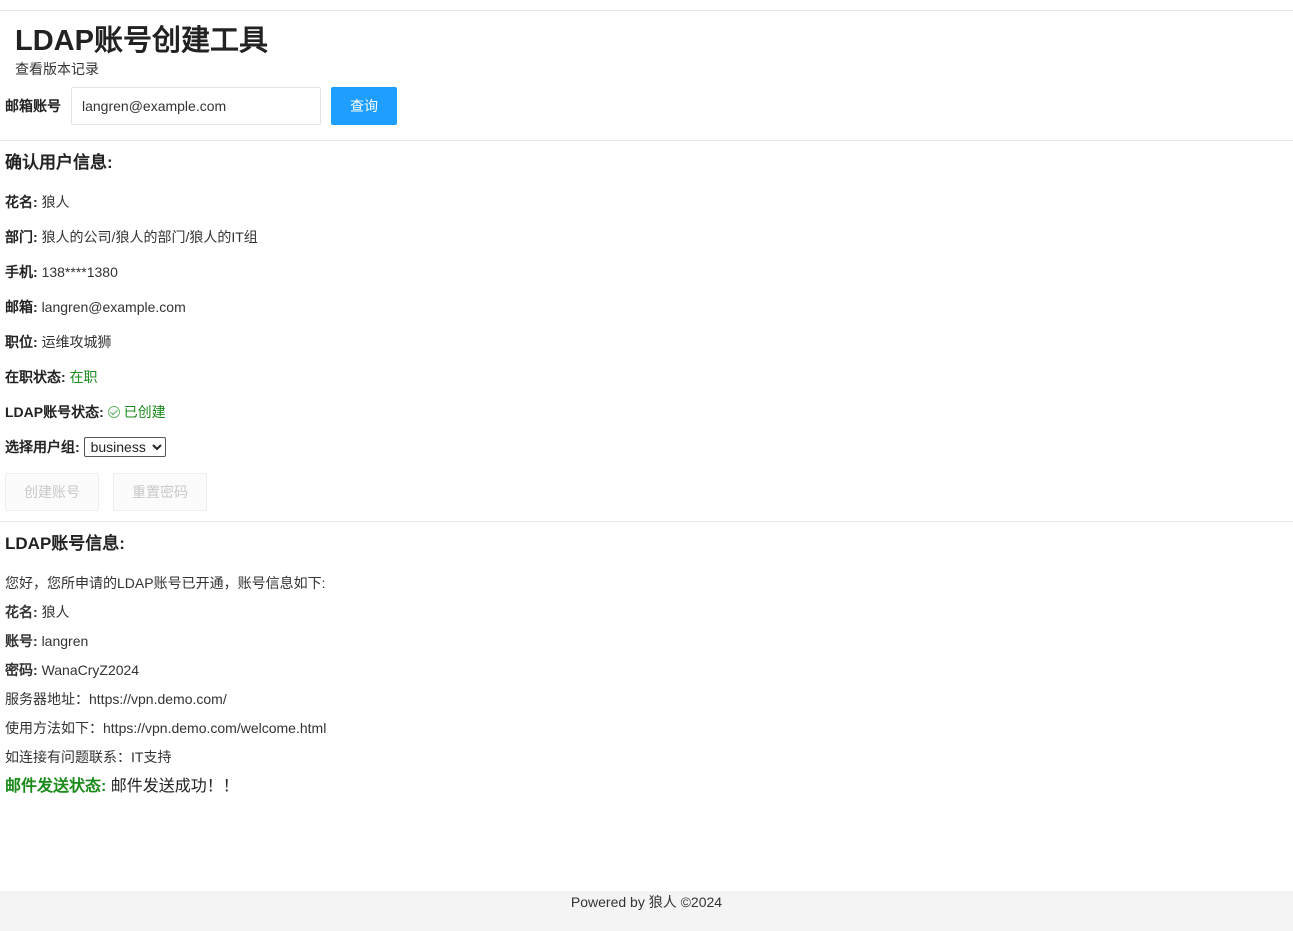  Describe the element at coordinates (65, 641) in the screenshot. I see `ldap-account-value: langren` at that location.